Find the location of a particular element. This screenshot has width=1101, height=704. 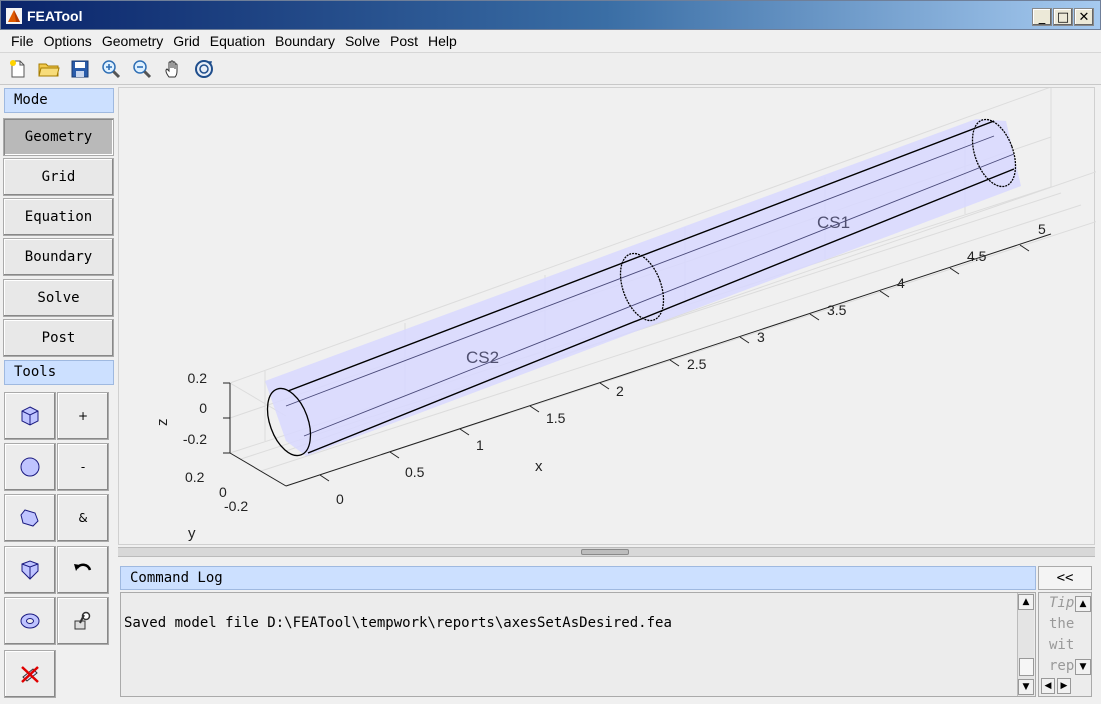

splitter-handle is located at coordinates (605, 552).